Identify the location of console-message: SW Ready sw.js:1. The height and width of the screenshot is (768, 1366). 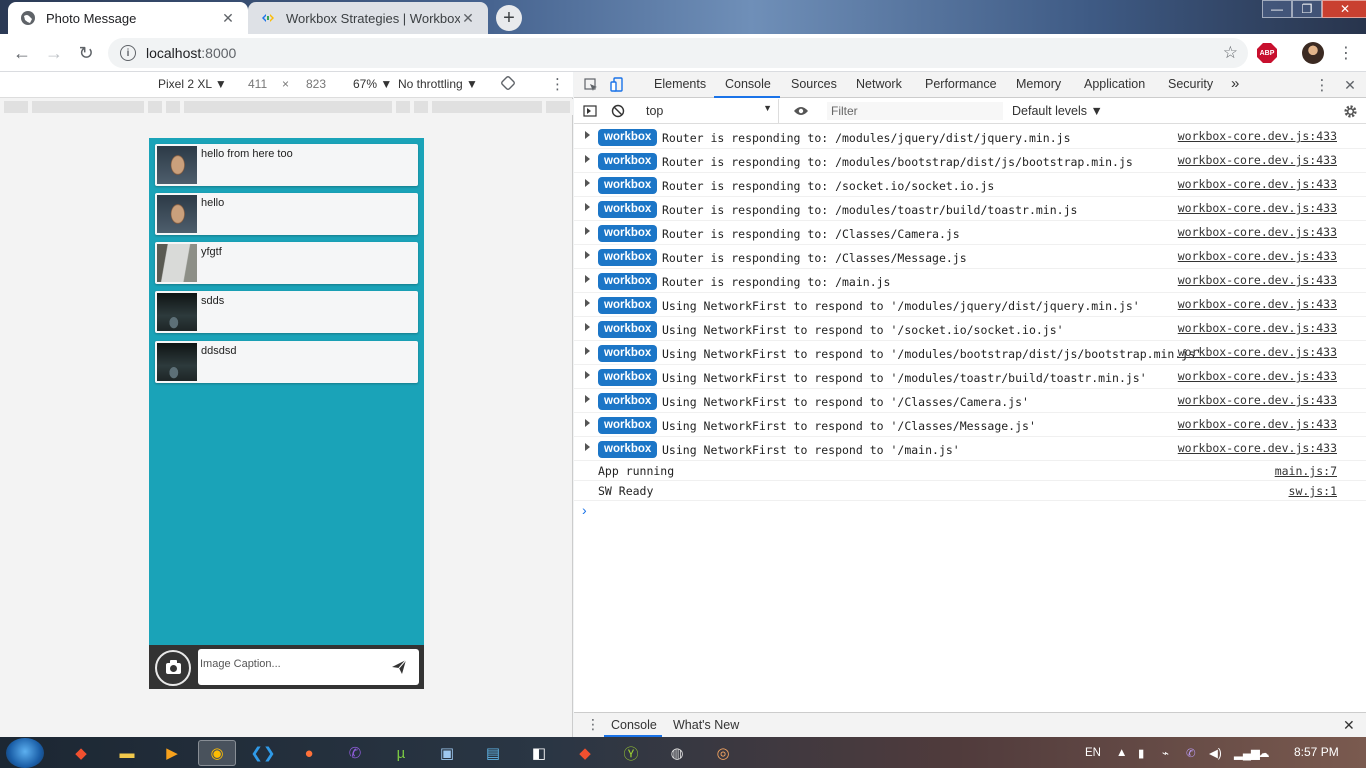
(970, 491).